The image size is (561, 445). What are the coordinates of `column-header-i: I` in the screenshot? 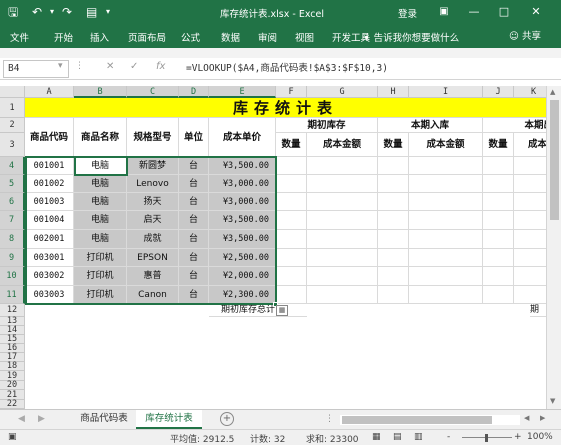 It's located at (446, 92).